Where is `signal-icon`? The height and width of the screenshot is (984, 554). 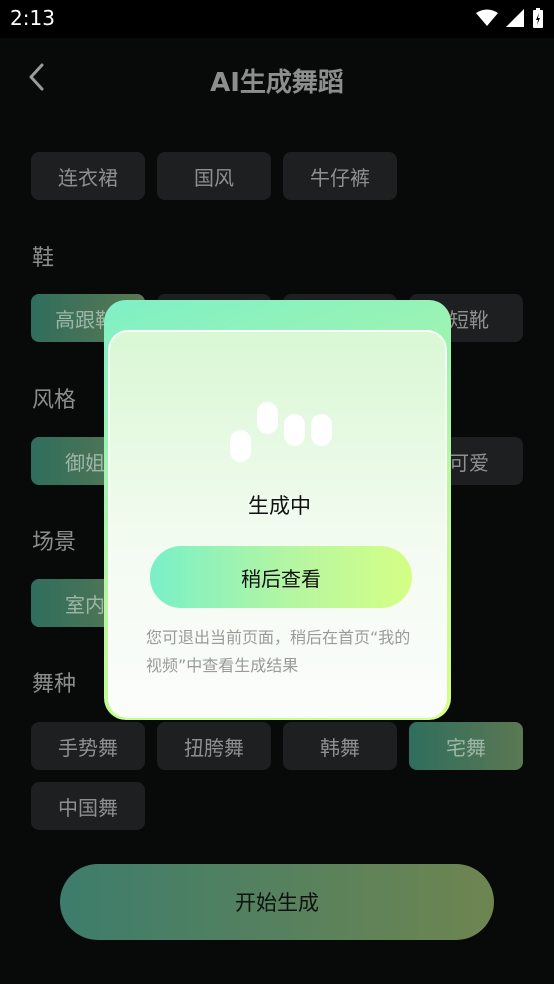
signal-icon is located at coordinates (515, 18).